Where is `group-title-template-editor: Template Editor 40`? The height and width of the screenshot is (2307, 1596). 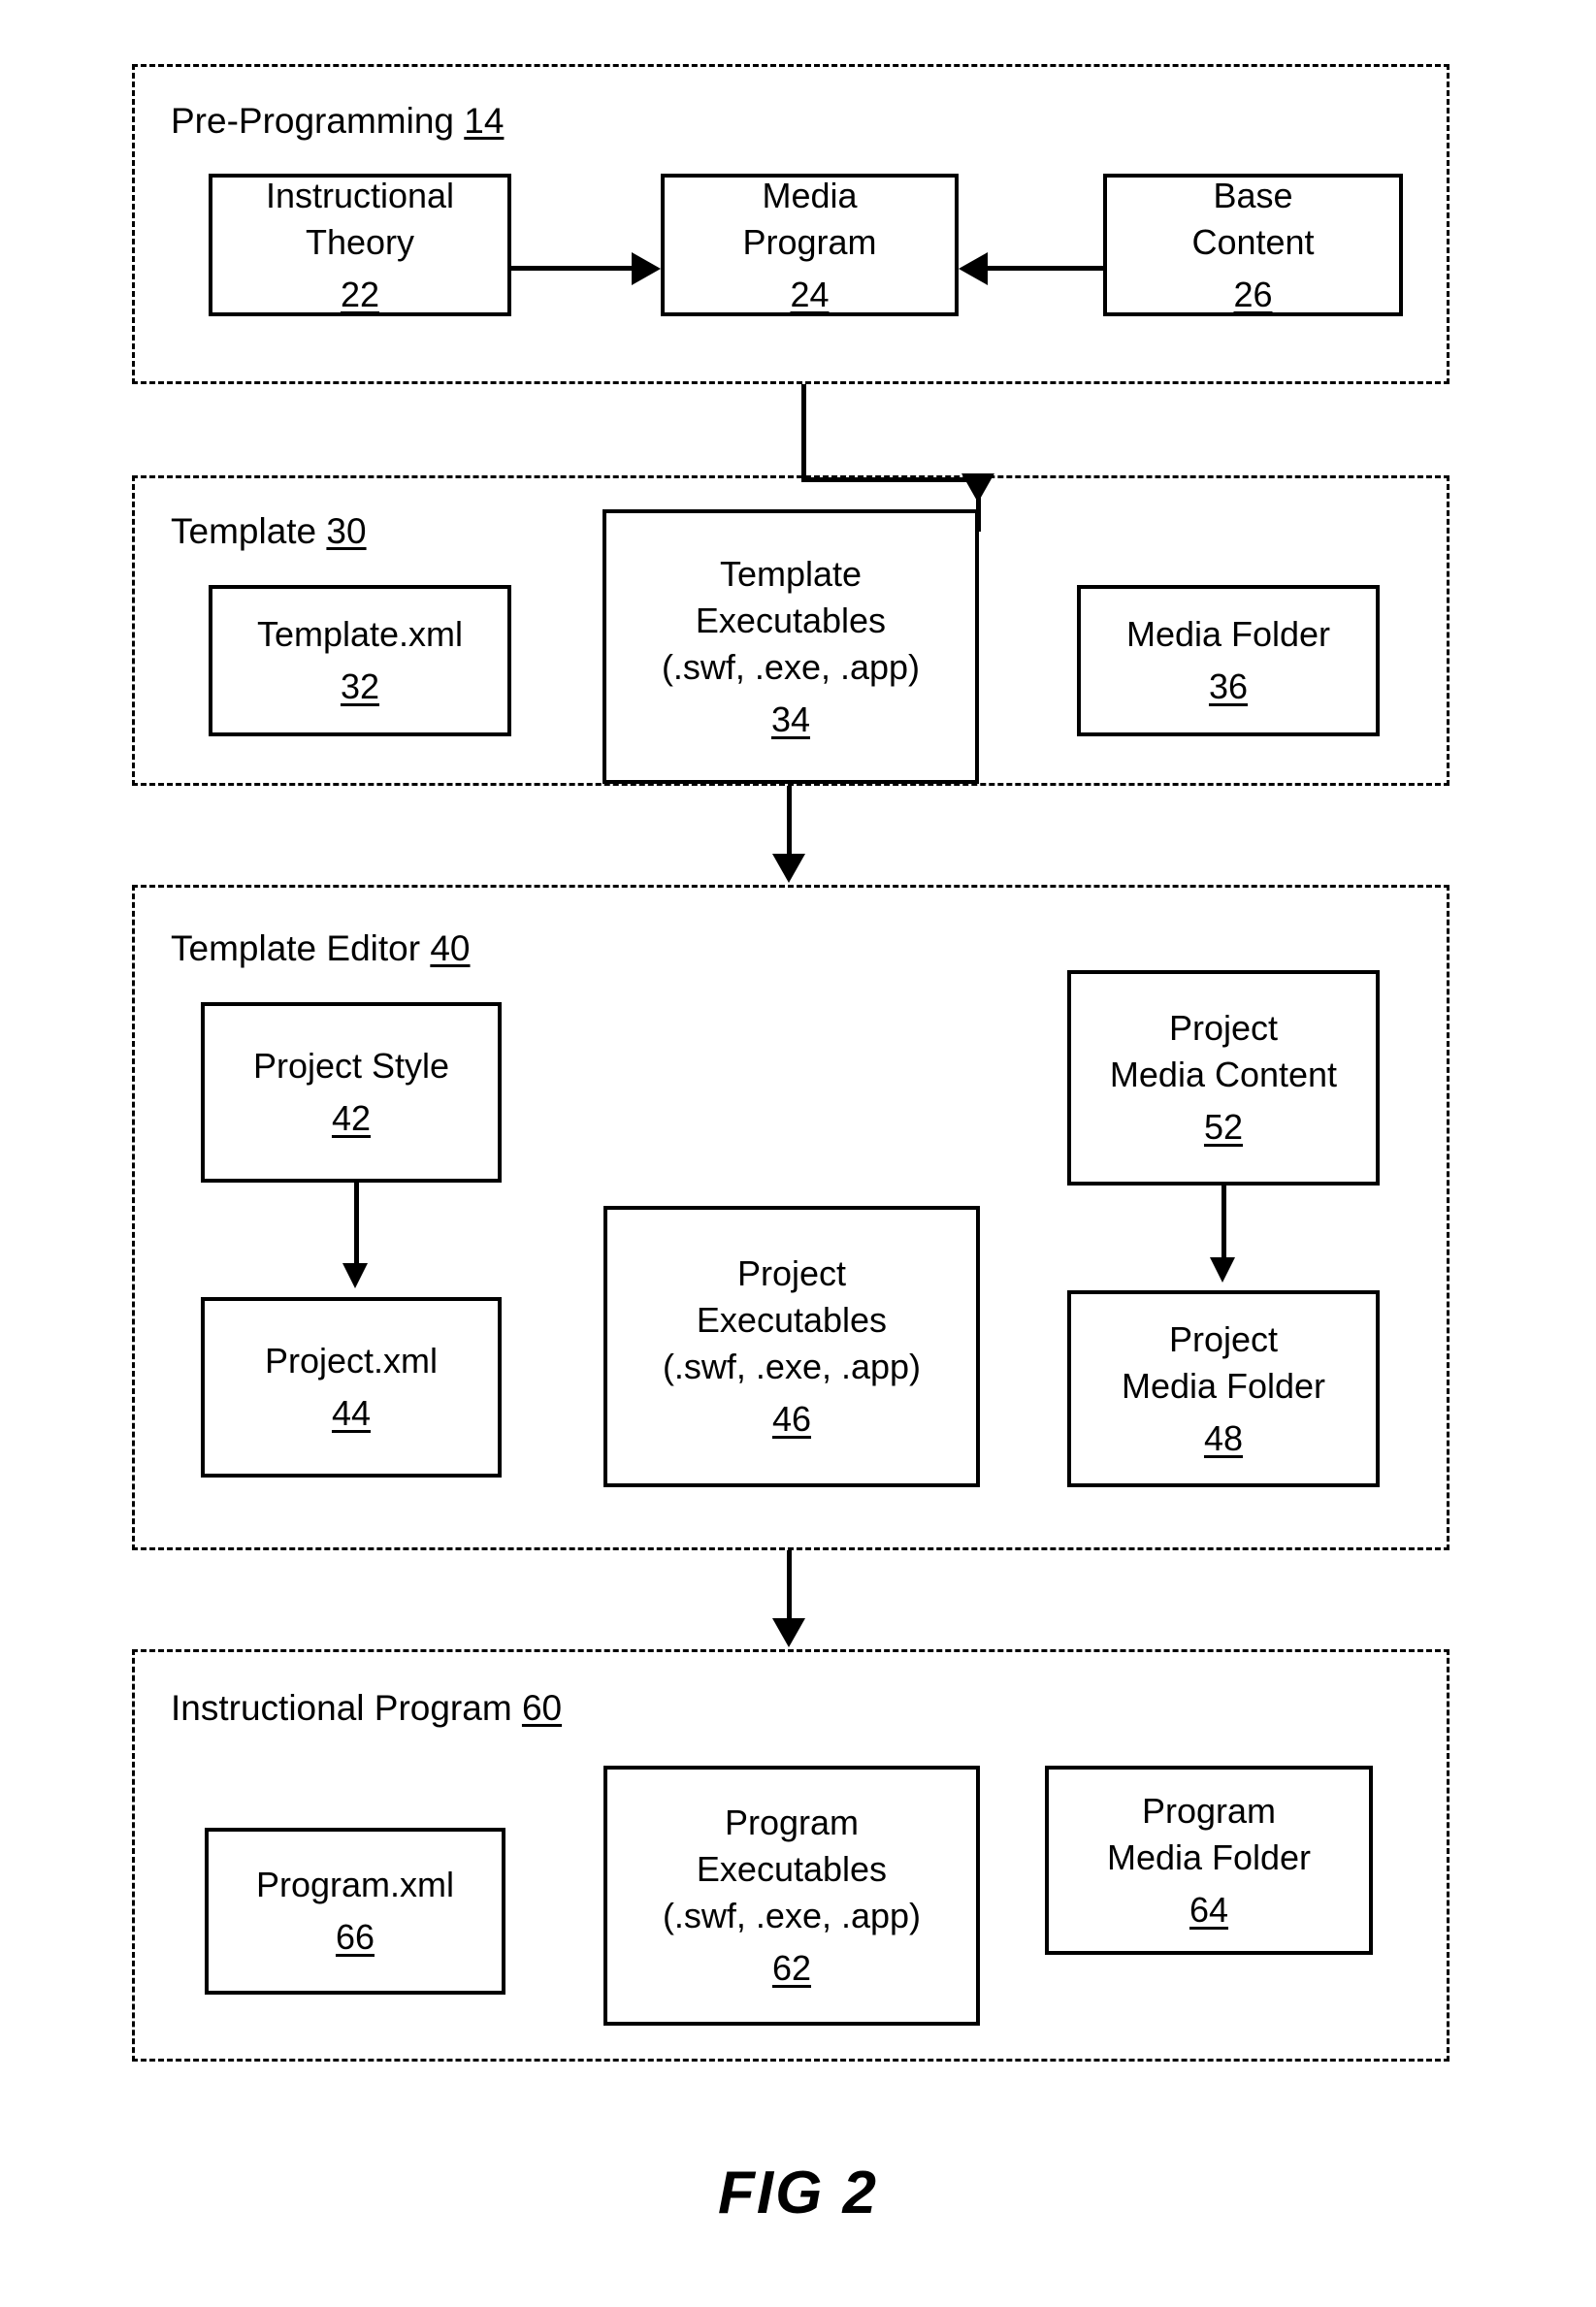
group-title-template-editor: Template Editor 40 is located at coordinates (321, 949).